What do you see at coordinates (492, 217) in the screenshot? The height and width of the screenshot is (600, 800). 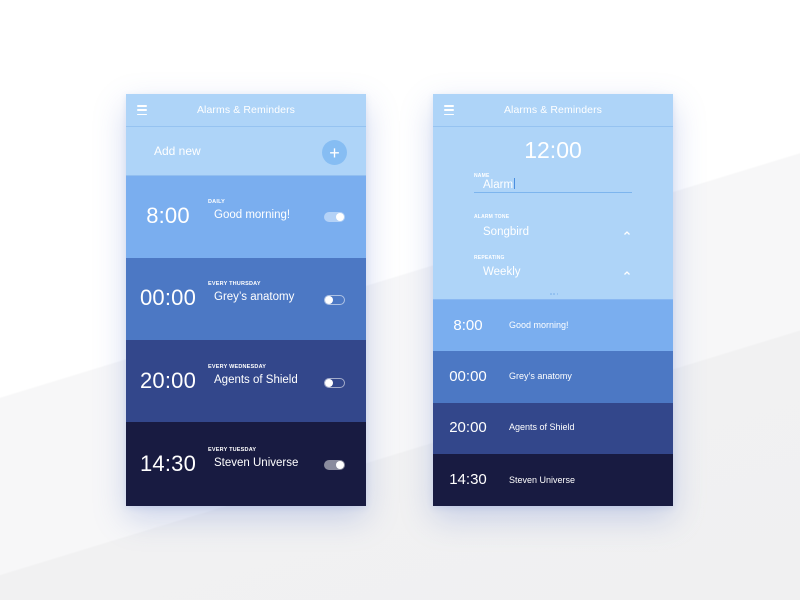 I see `alarm-tone-label: ALARM TONE` at bounding box center [492, 217].